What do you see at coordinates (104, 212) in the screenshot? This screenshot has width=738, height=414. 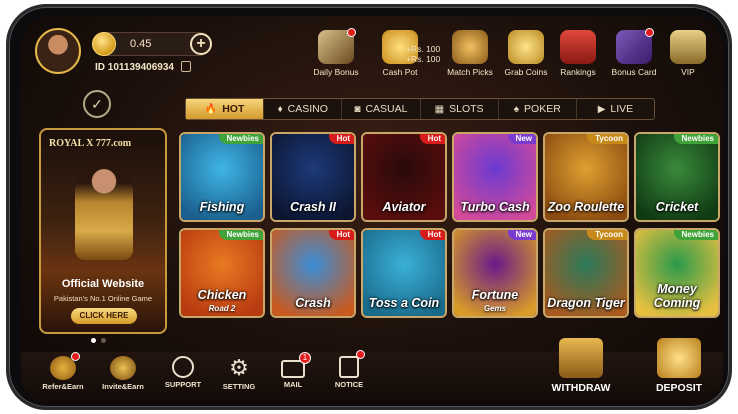 I see `banner-model-image` at bounding box center [104, 212].